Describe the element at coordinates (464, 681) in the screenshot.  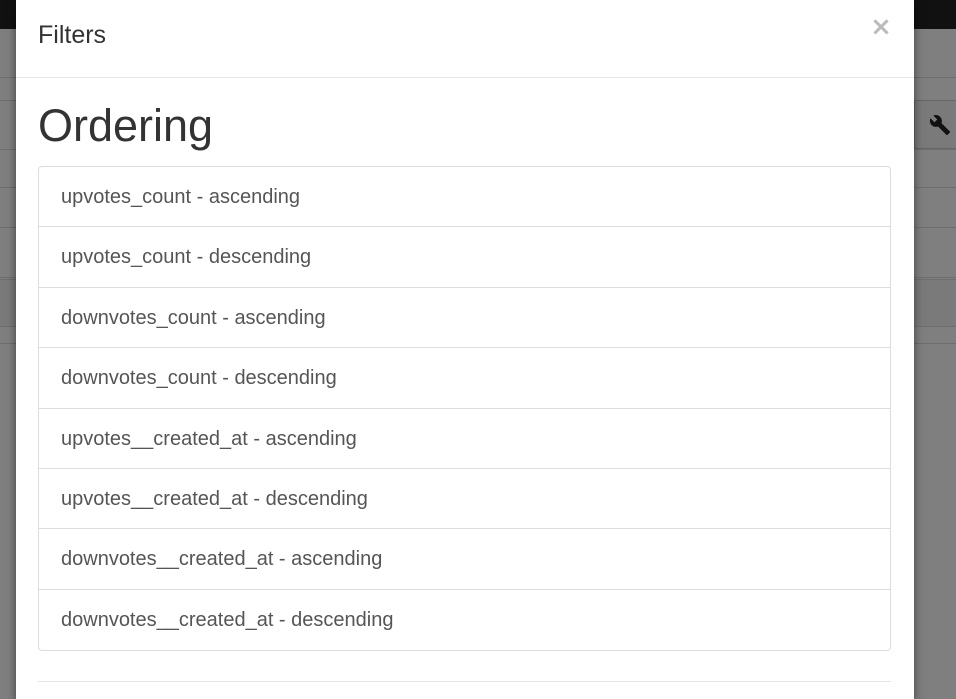
I see `section-divider` at that location.